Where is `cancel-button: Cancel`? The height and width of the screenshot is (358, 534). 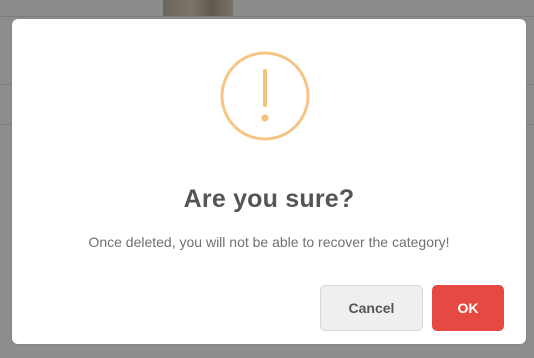
cancel-button: Cancel is located at coordinates (371, 308).